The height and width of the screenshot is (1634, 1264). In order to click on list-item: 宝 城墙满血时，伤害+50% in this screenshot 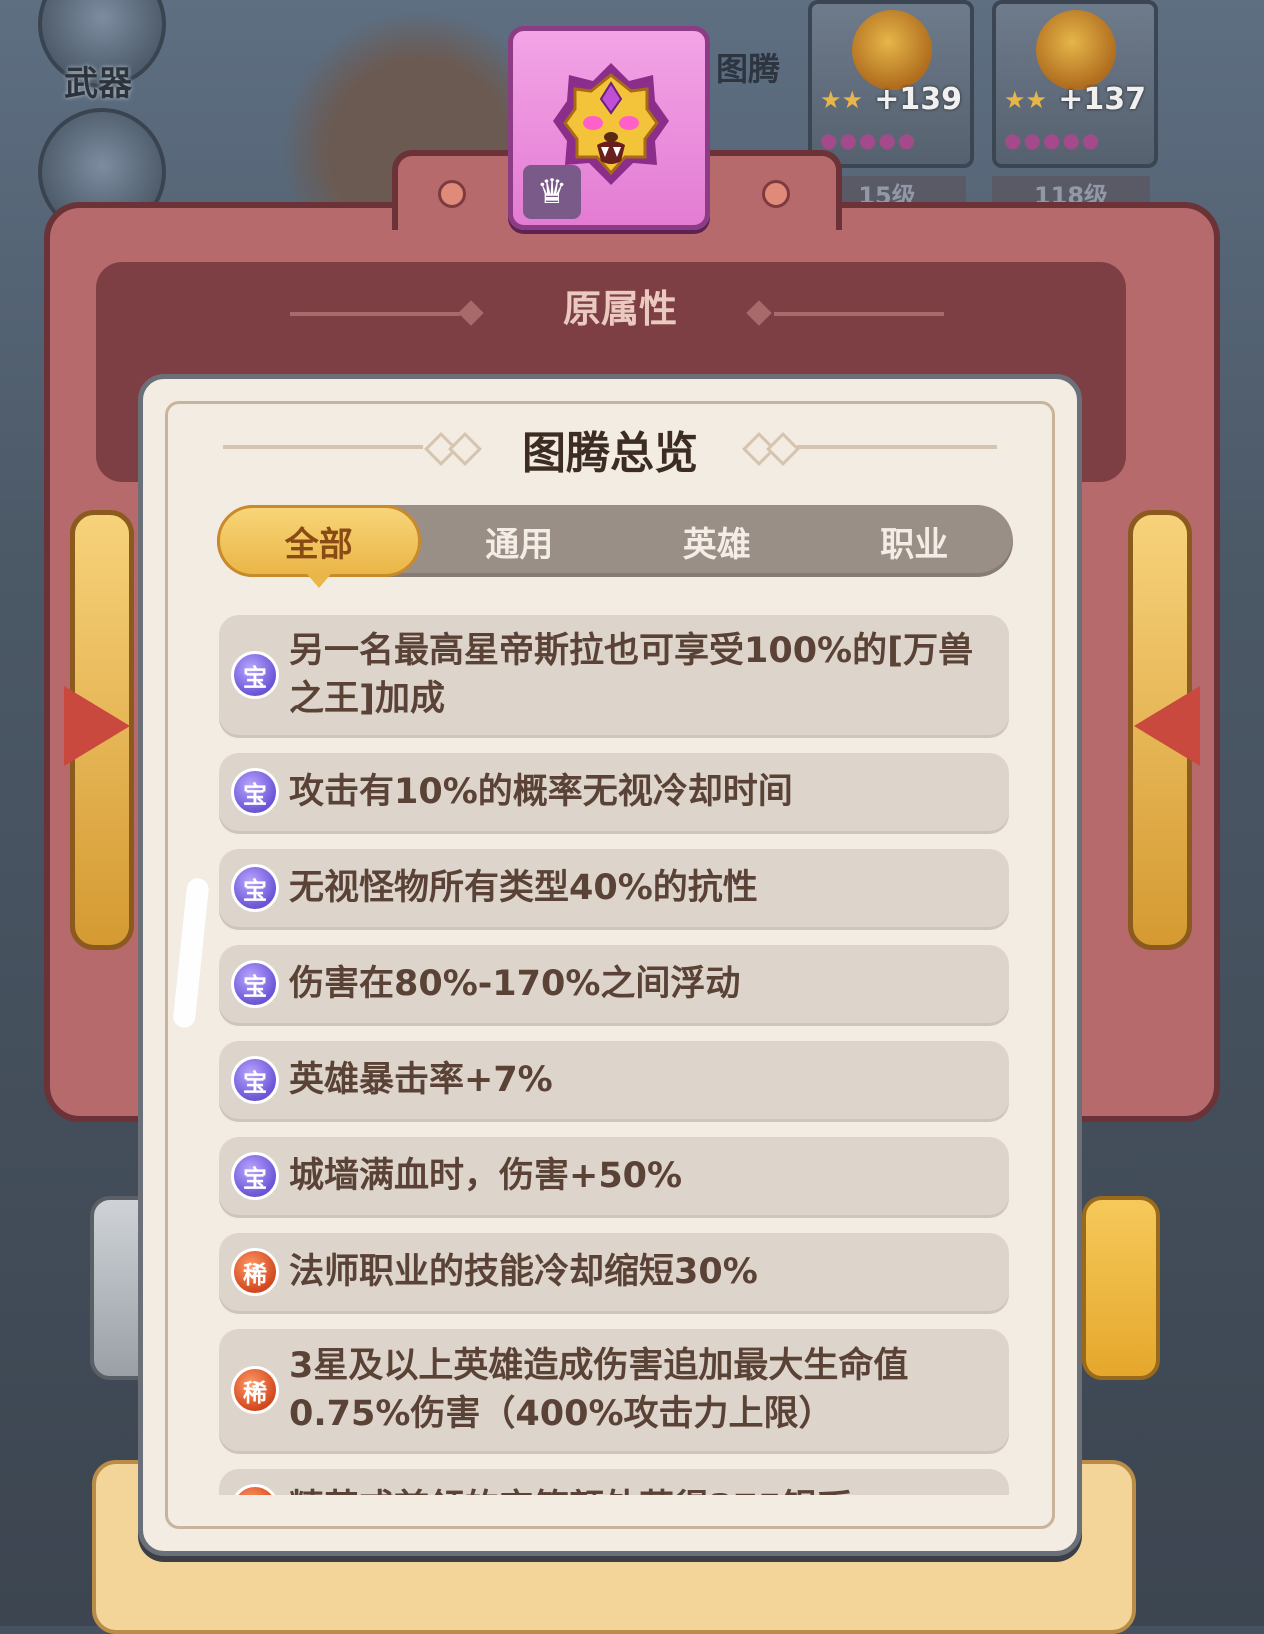, I will do `click(614, 1176)`.